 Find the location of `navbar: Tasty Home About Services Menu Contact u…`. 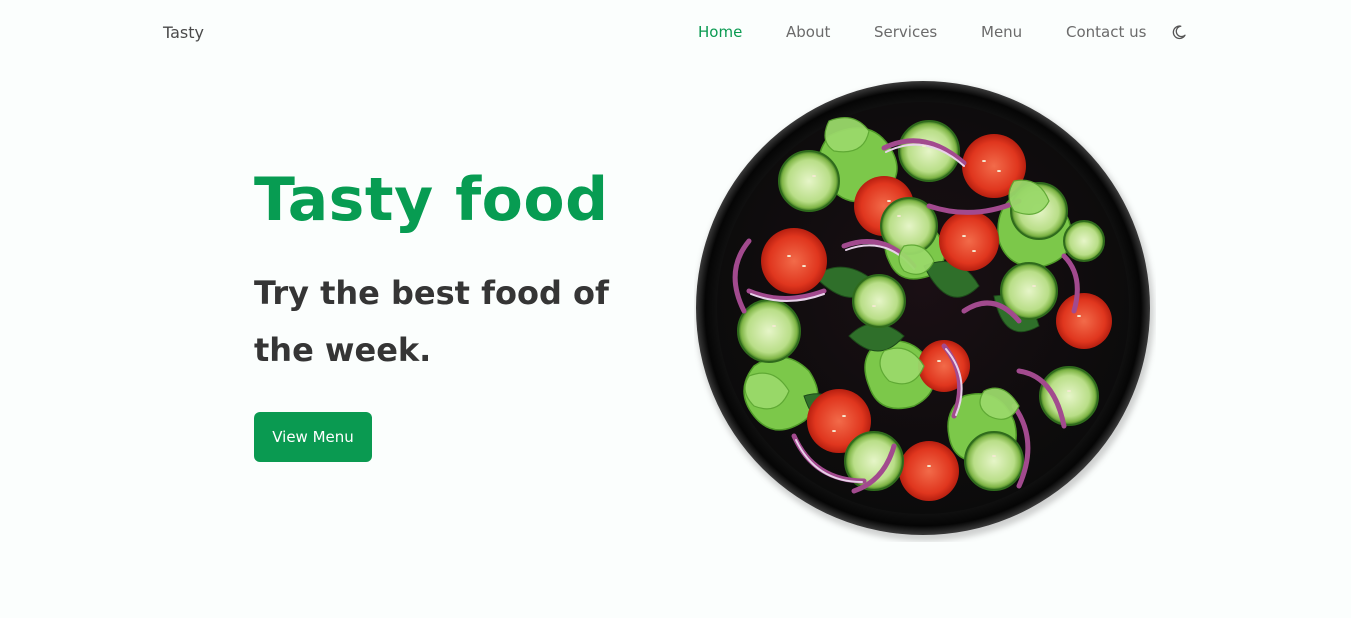

navbar: Tasty Home About Services Menu Contact u… is located at coordinates (675, 33).